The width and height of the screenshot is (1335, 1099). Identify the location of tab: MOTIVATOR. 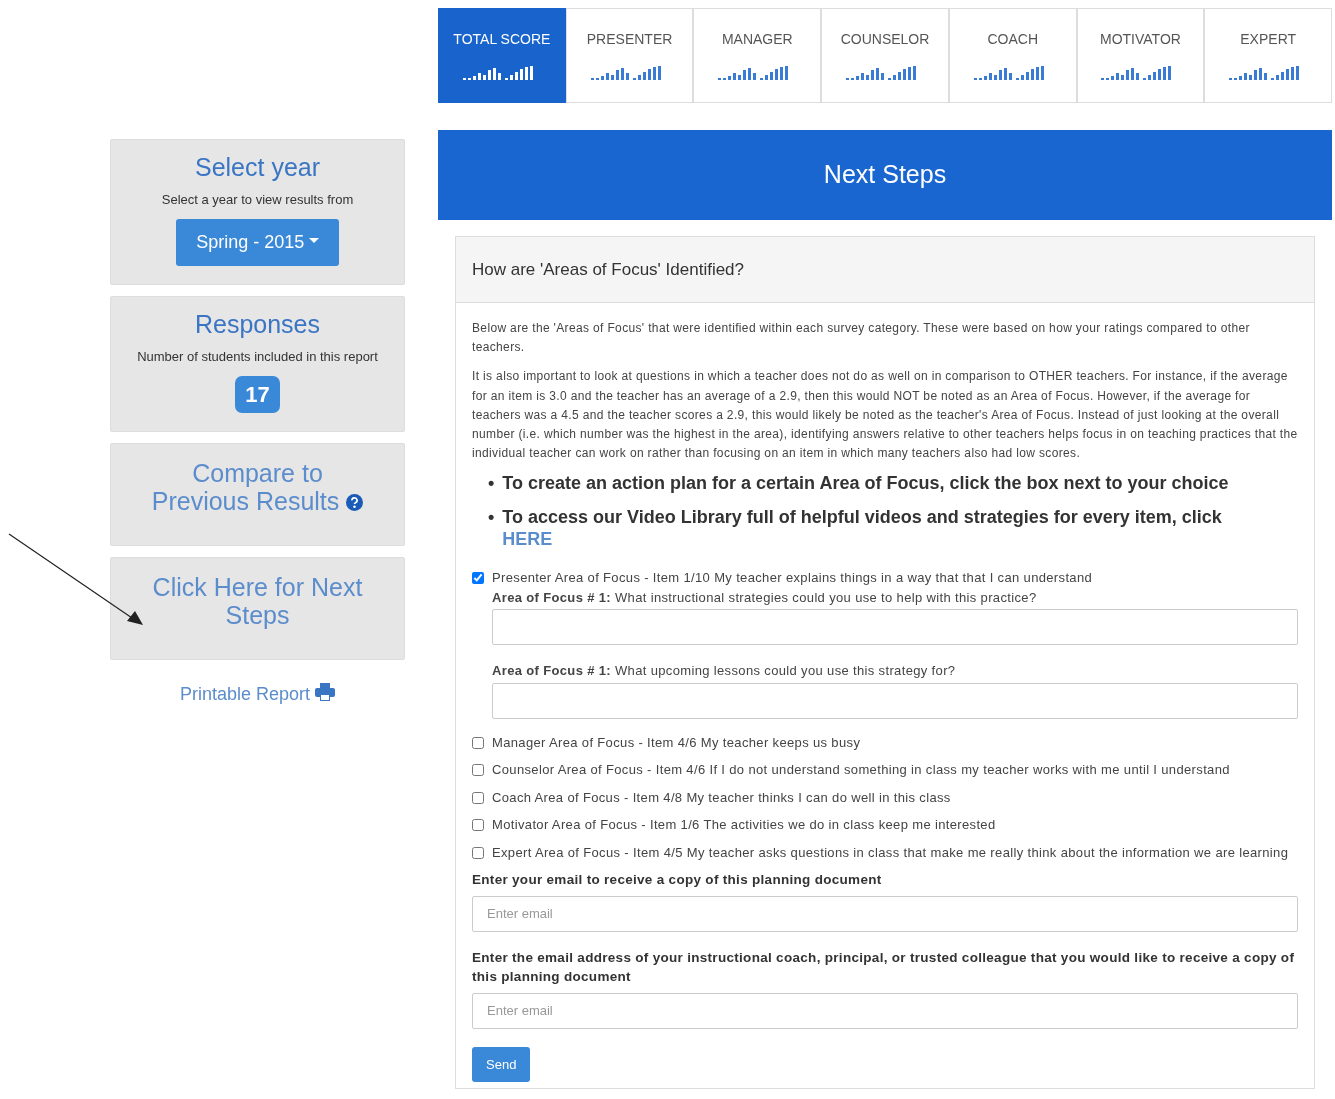
(1140, 55).